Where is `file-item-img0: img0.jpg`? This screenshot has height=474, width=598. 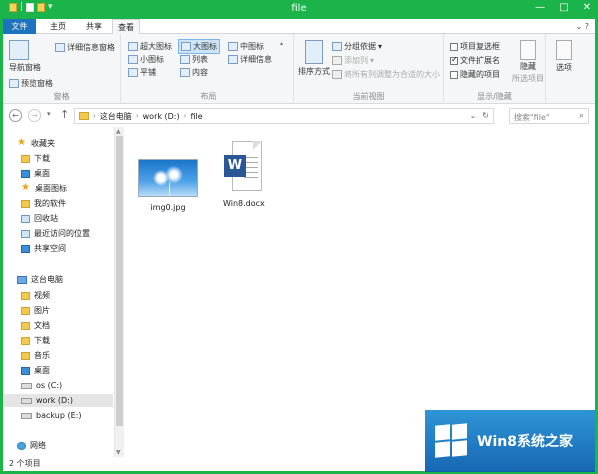
file-item-img0: img0.jpg is located at coordinates (168, 185).